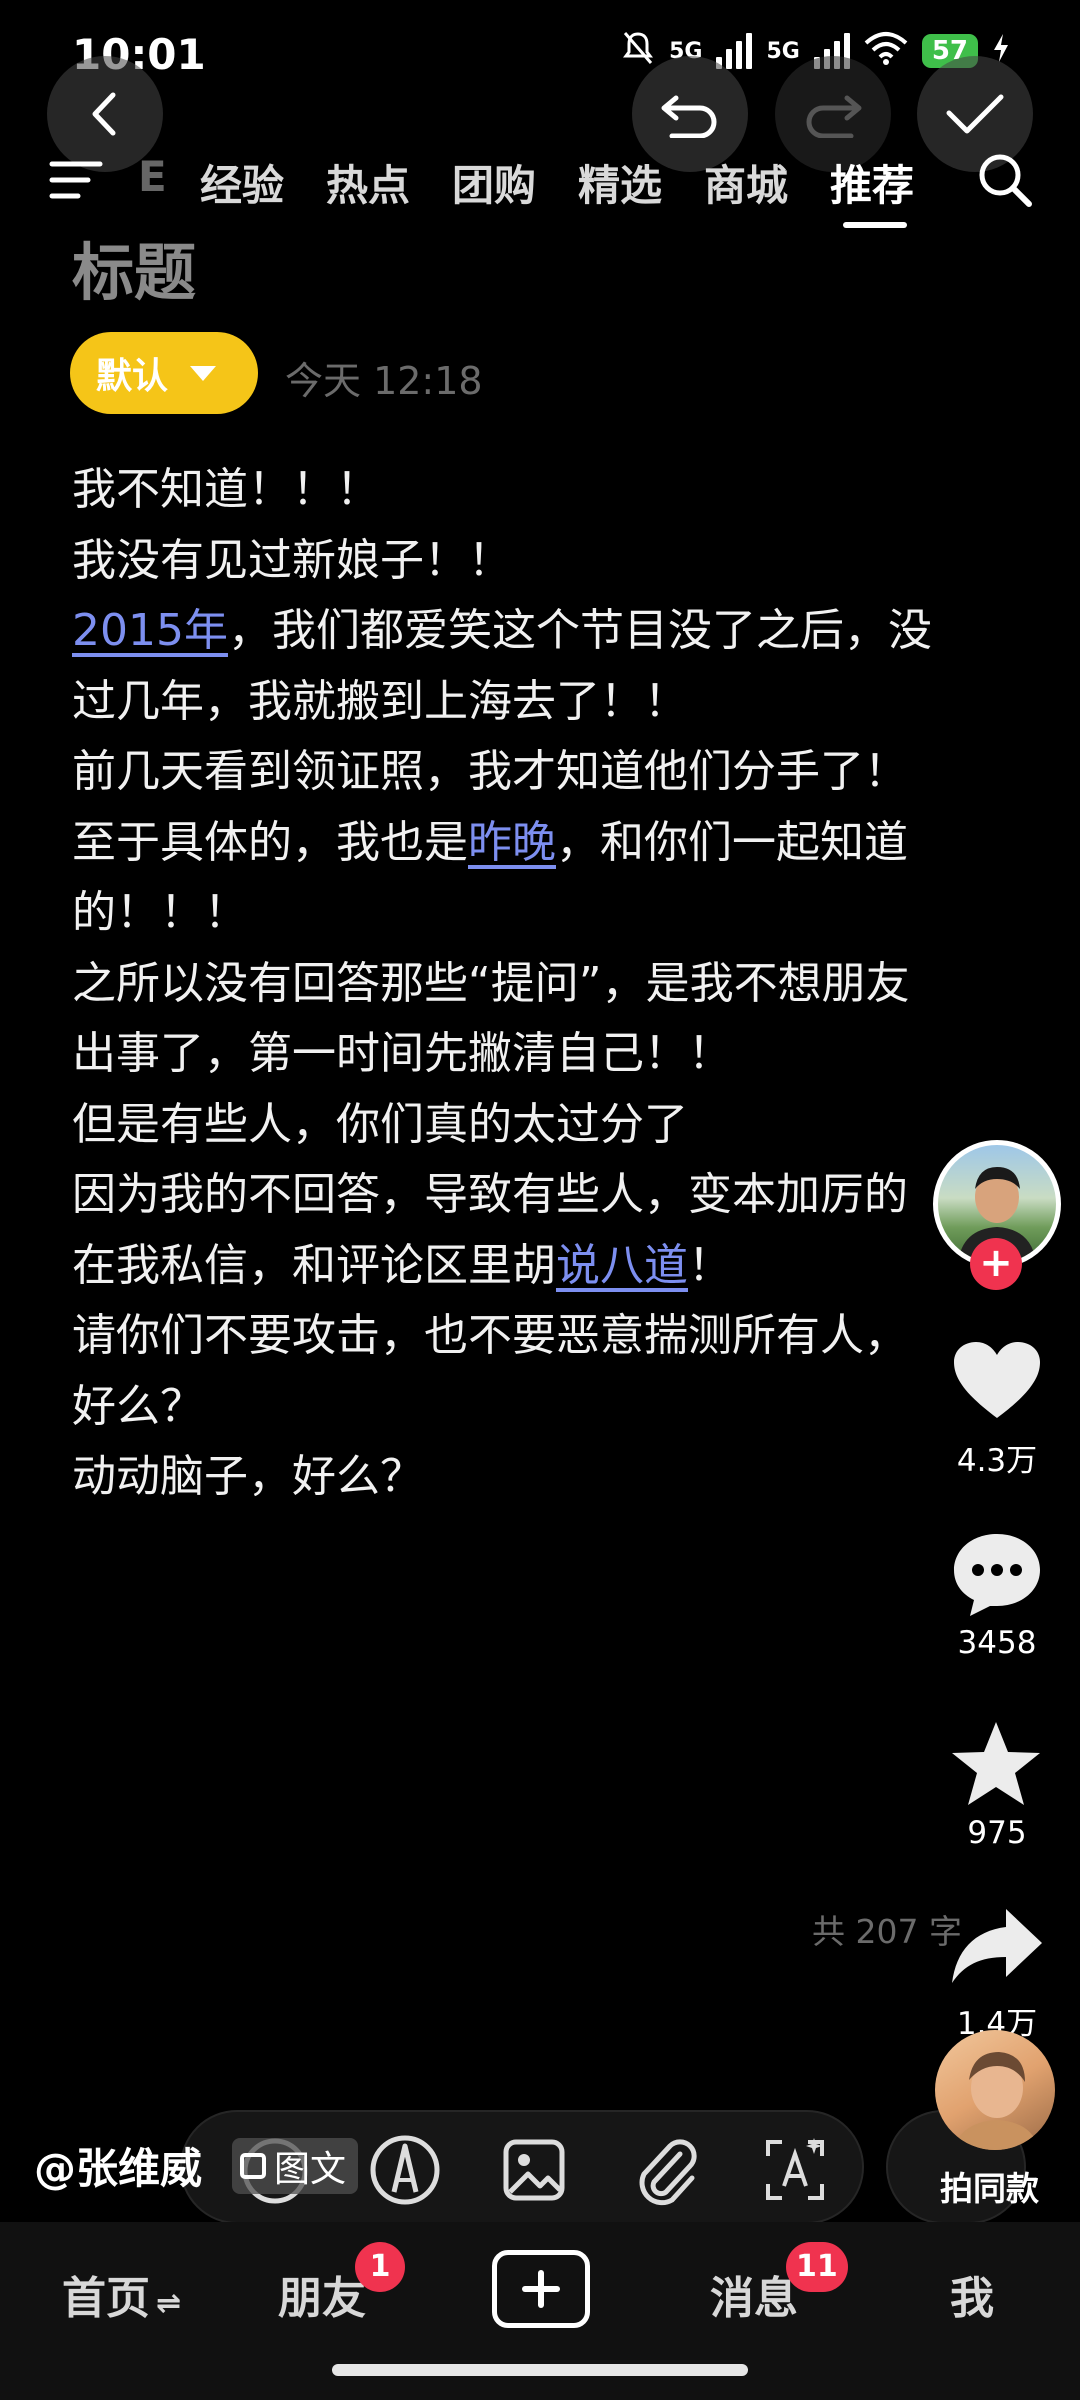 The image size is (1080, 2400). I want to click on hashtag-link: 昨晚, so click(512, 842).